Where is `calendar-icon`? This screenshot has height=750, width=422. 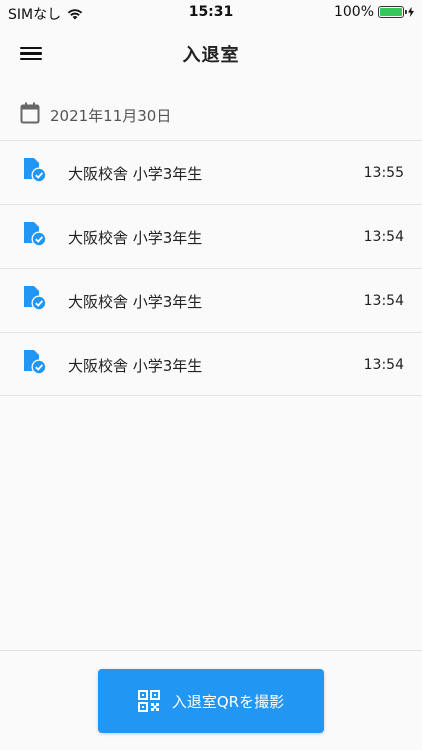
calendar-icon is located at coordinates (30, 113).